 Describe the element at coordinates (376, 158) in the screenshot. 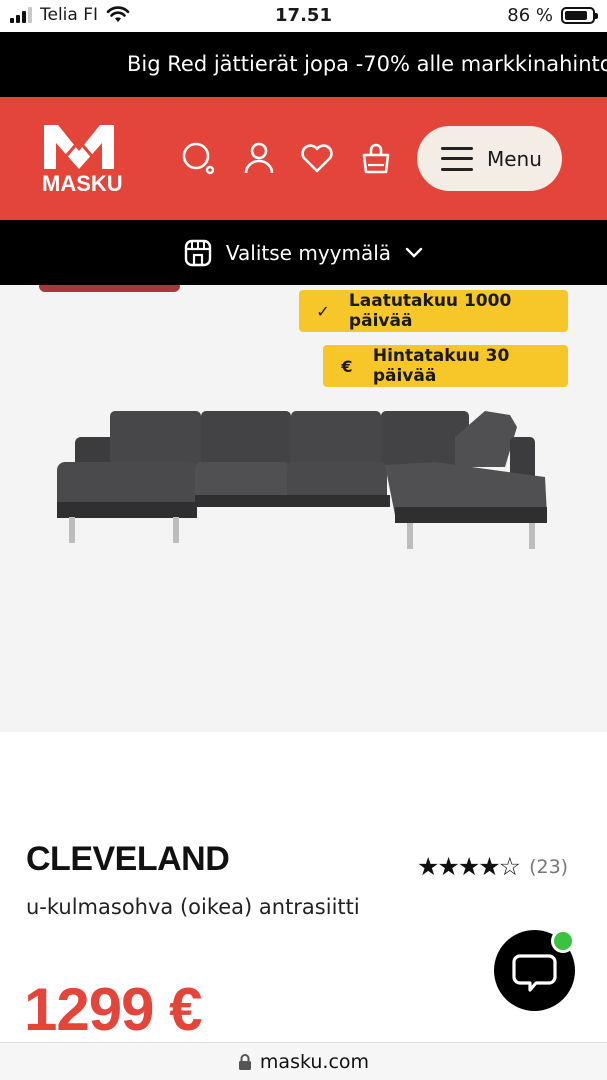

I see `cart-icon` at that location.